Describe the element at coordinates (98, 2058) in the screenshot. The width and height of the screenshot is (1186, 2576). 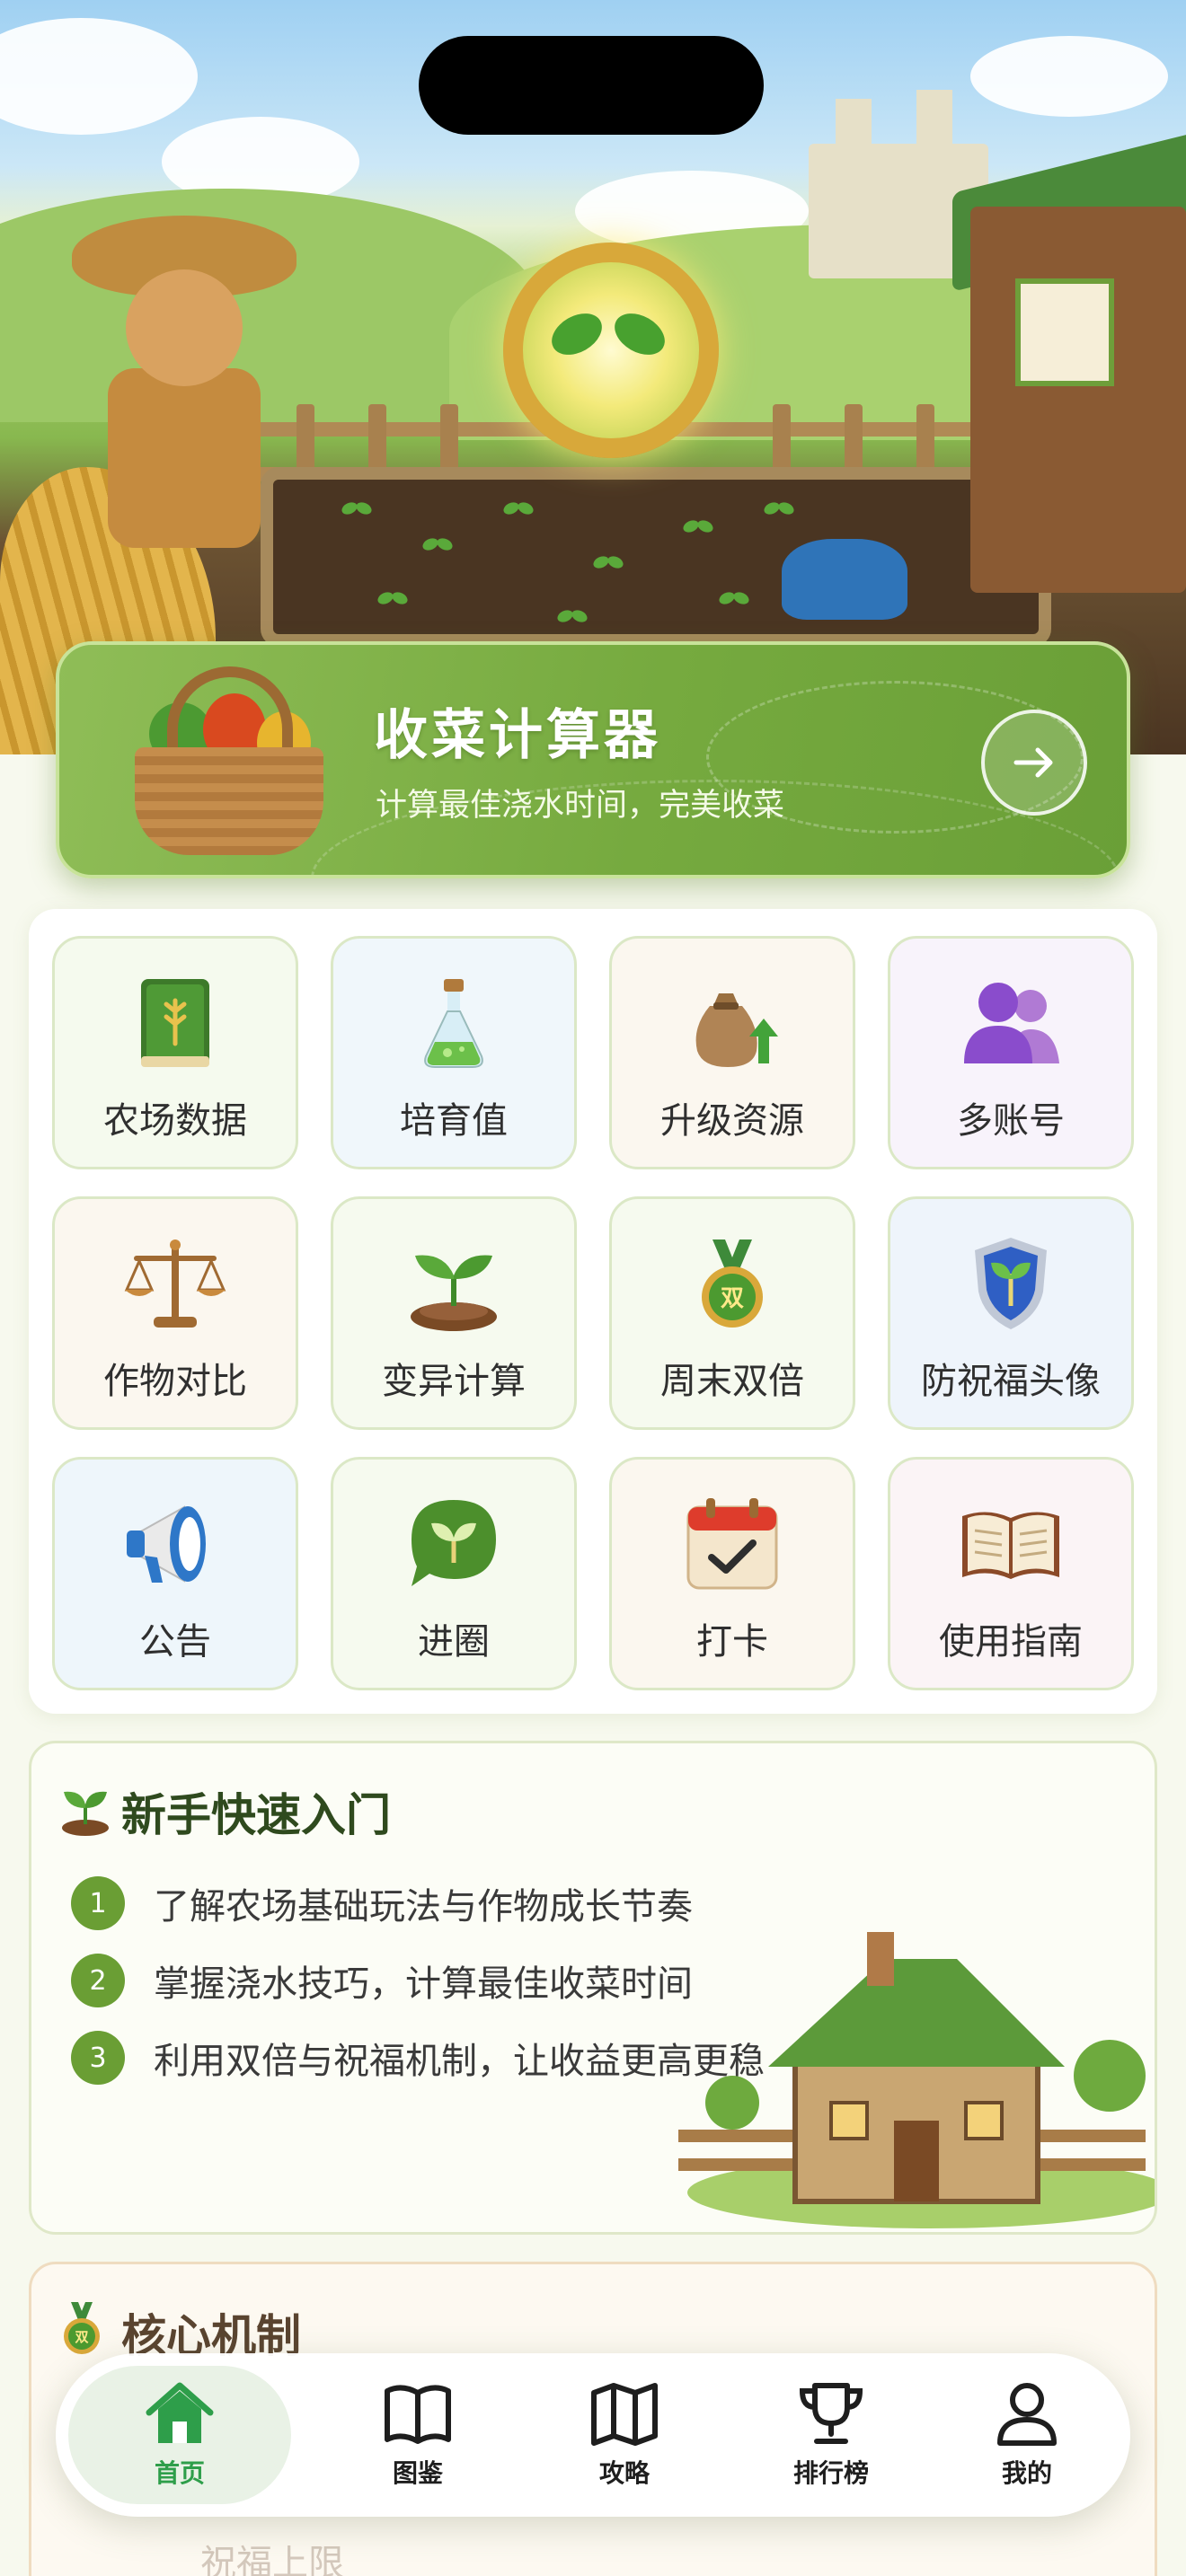
I see `step-number: 3` at that location.